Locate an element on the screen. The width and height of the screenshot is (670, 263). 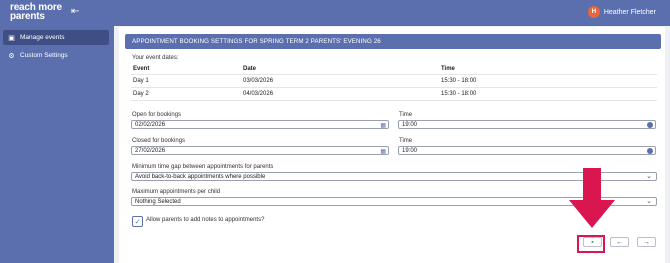
max-appointments-value: Nothing Selected is located at coordinates (158, 201).